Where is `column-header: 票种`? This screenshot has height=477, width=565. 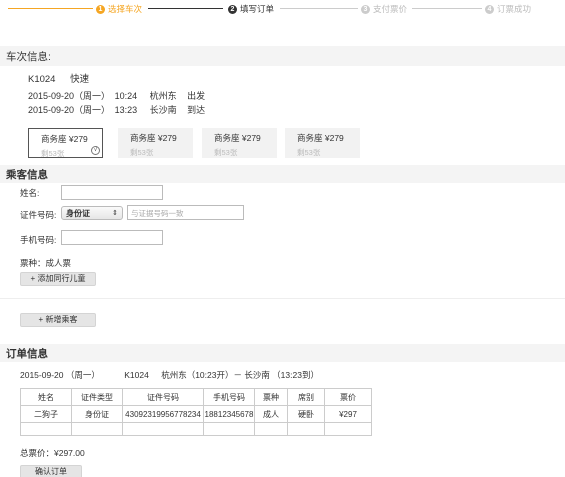 column-header: 票种 is located at coordinates (271, 397).